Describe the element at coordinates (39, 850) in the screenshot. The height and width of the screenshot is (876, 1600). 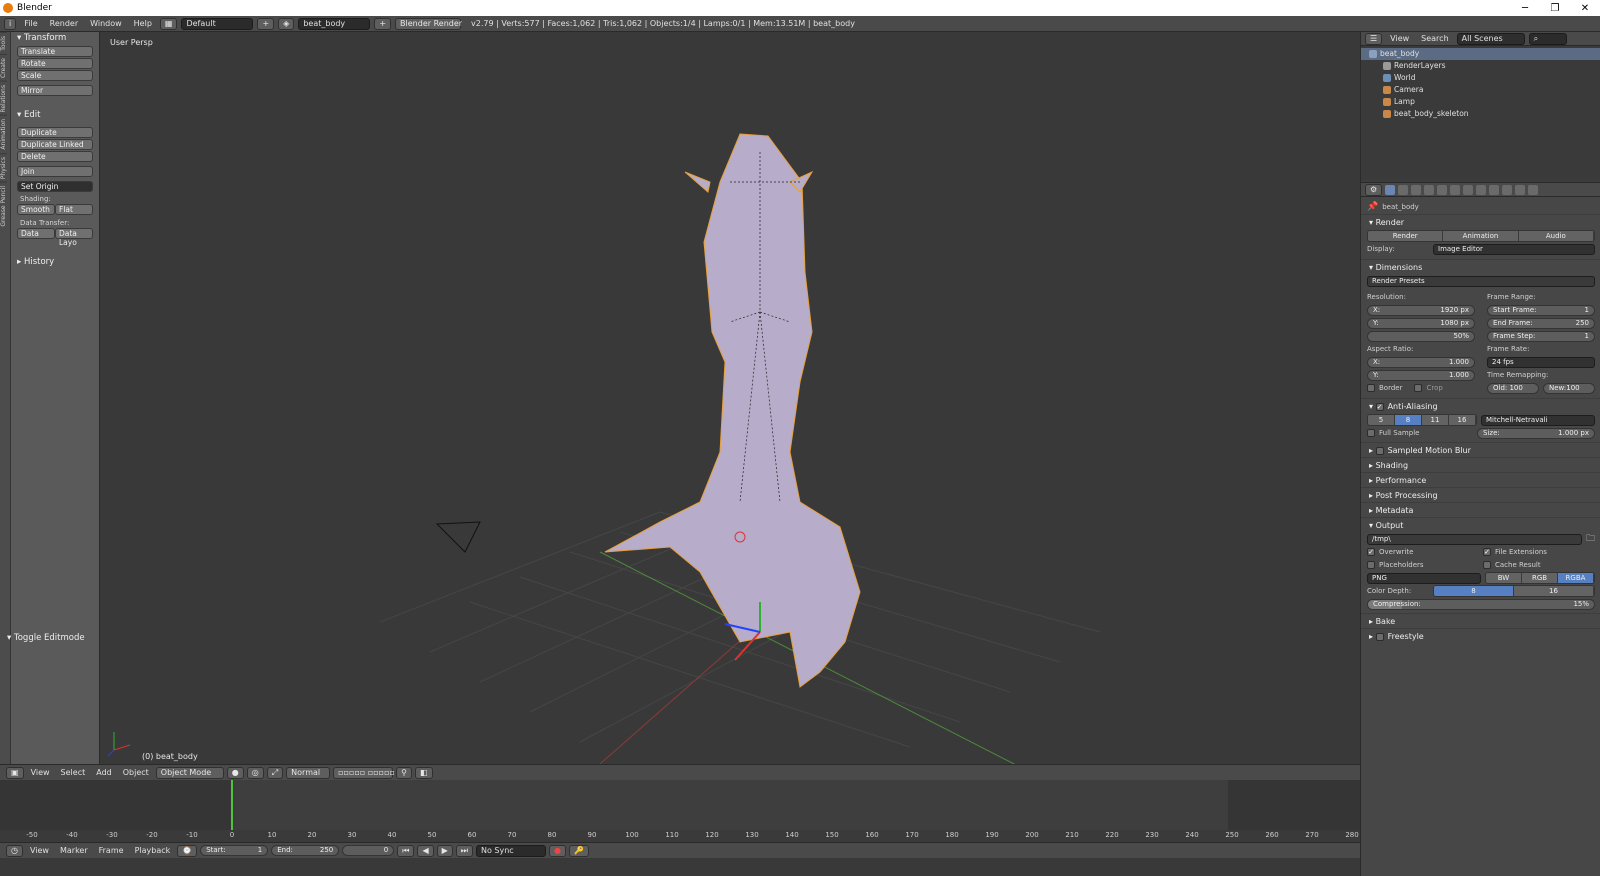
I see `menu-view-timeline: View` at that location.